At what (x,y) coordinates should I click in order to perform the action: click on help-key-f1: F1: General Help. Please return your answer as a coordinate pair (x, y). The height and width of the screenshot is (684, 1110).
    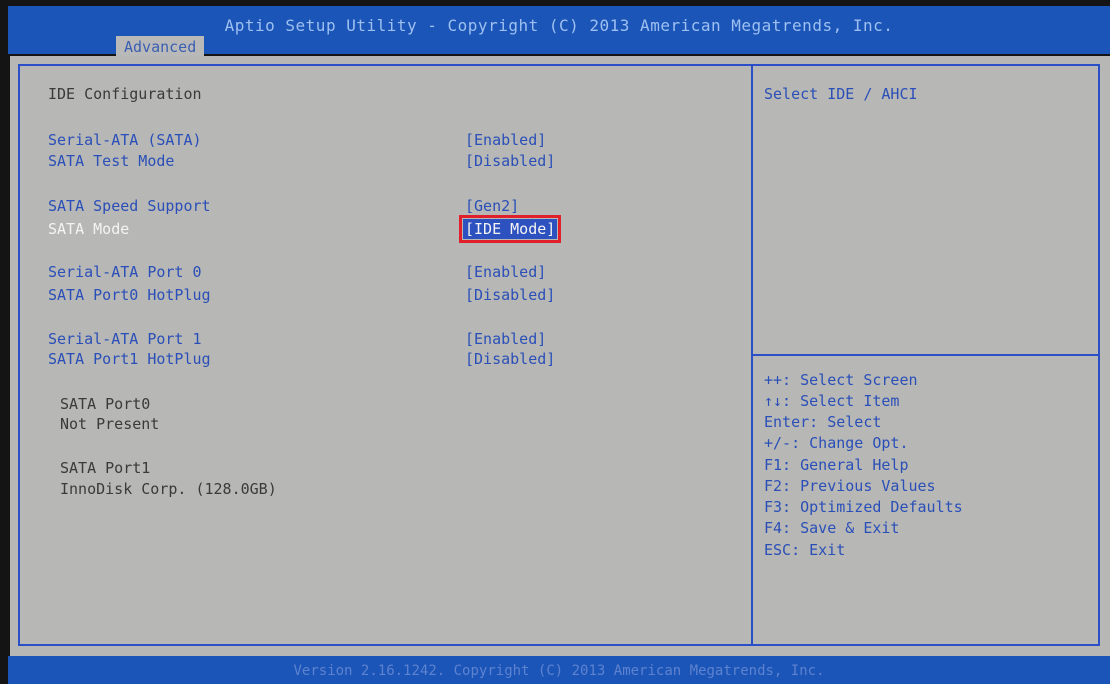
    Looking at the image, I should click on (836, 465).